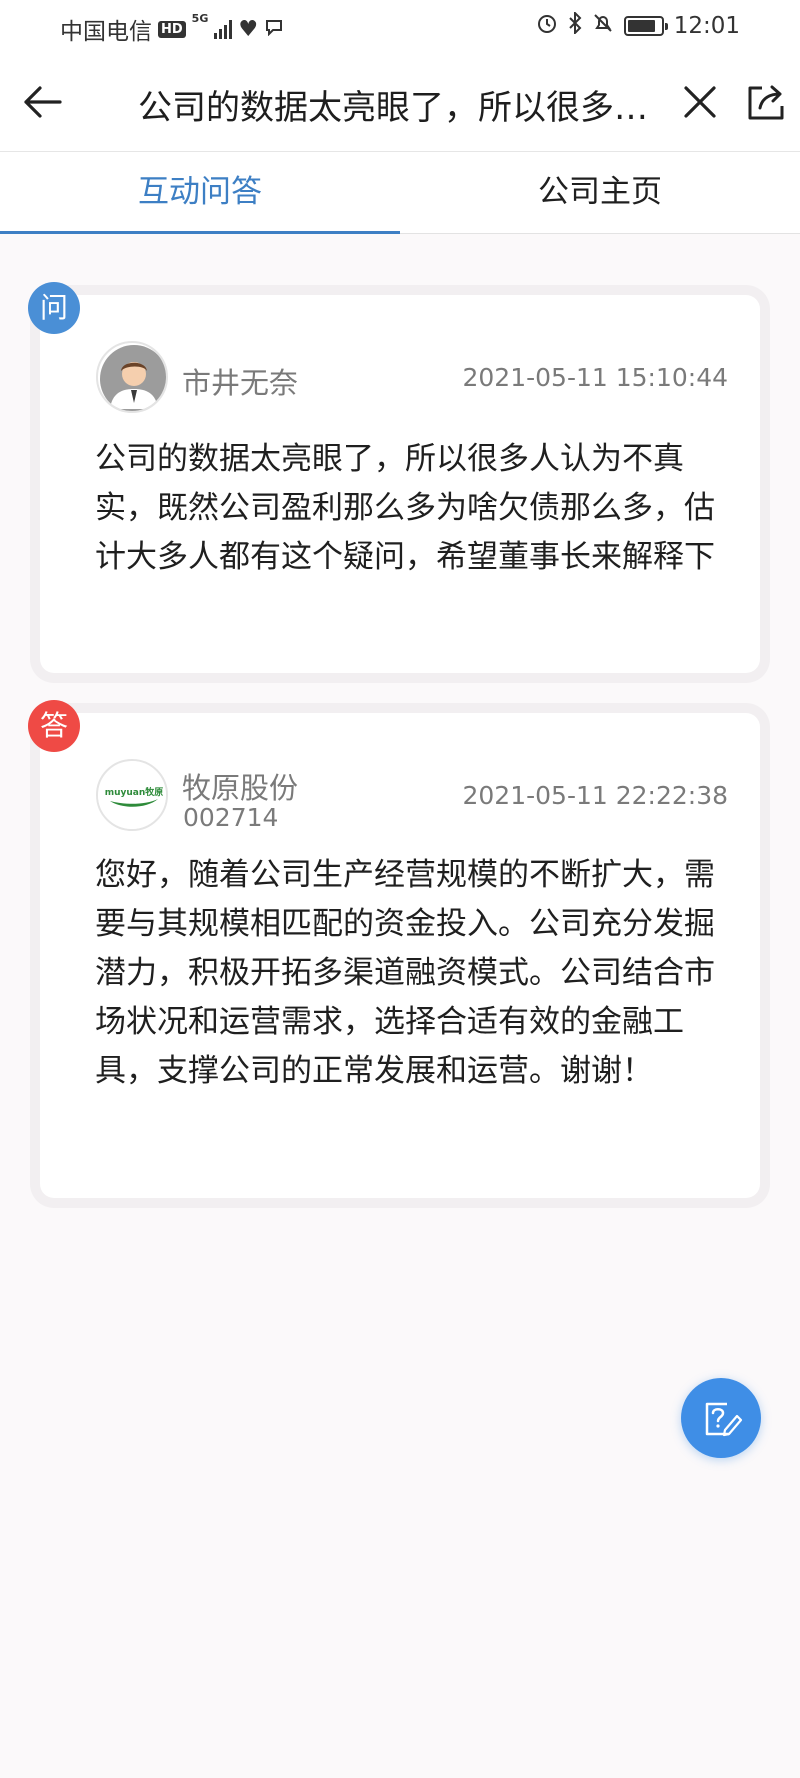  What do you see at coordinates (575, 25) in the screenshot?
I see `bluetooth-icon` at bounding box center [575, 25].